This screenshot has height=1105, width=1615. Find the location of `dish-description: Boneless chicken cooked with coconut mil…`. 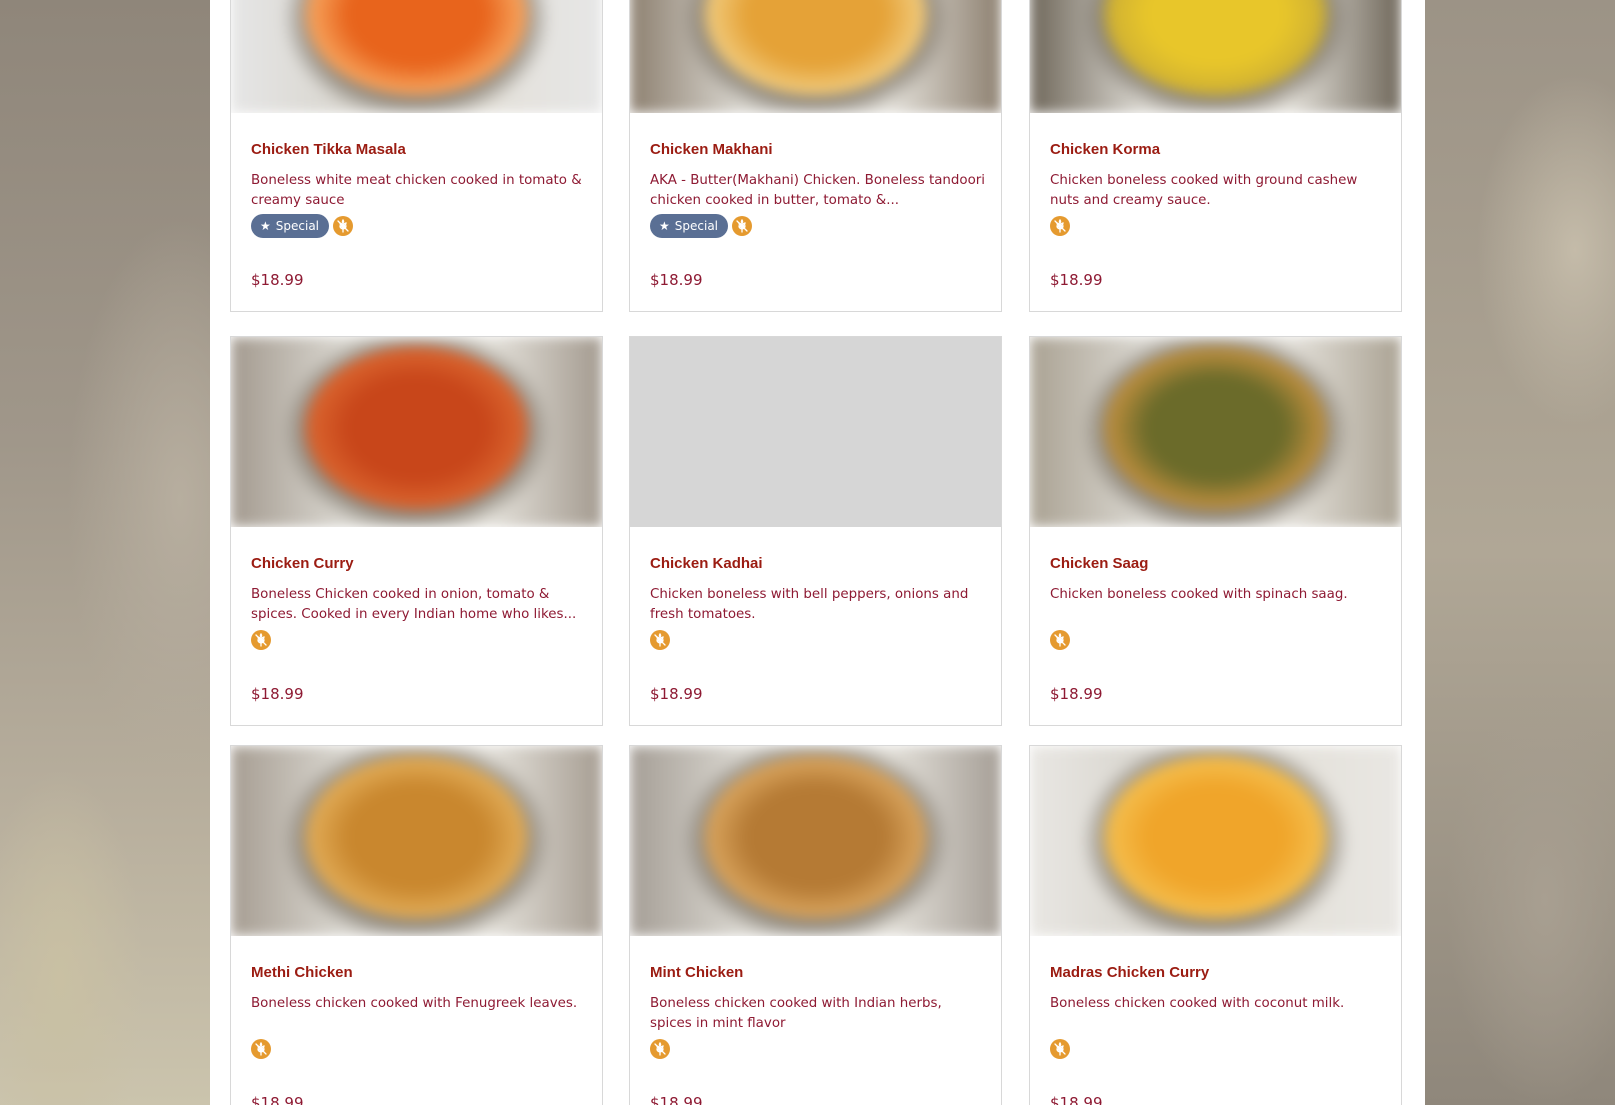

dish-description: Boneless chicken cooked with coconut mil… is located at coordinates (1197, 1003).